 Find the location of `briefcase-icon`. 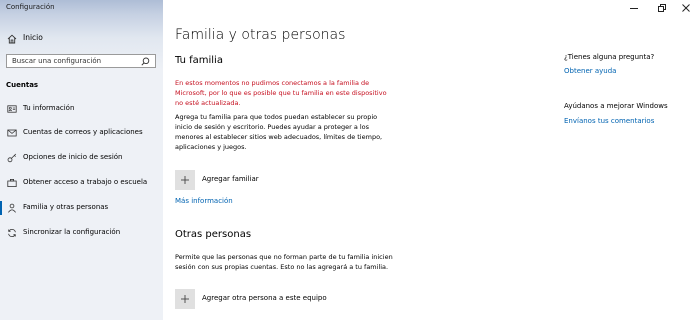

briefcase-icon is located at coordinates (12, 182).